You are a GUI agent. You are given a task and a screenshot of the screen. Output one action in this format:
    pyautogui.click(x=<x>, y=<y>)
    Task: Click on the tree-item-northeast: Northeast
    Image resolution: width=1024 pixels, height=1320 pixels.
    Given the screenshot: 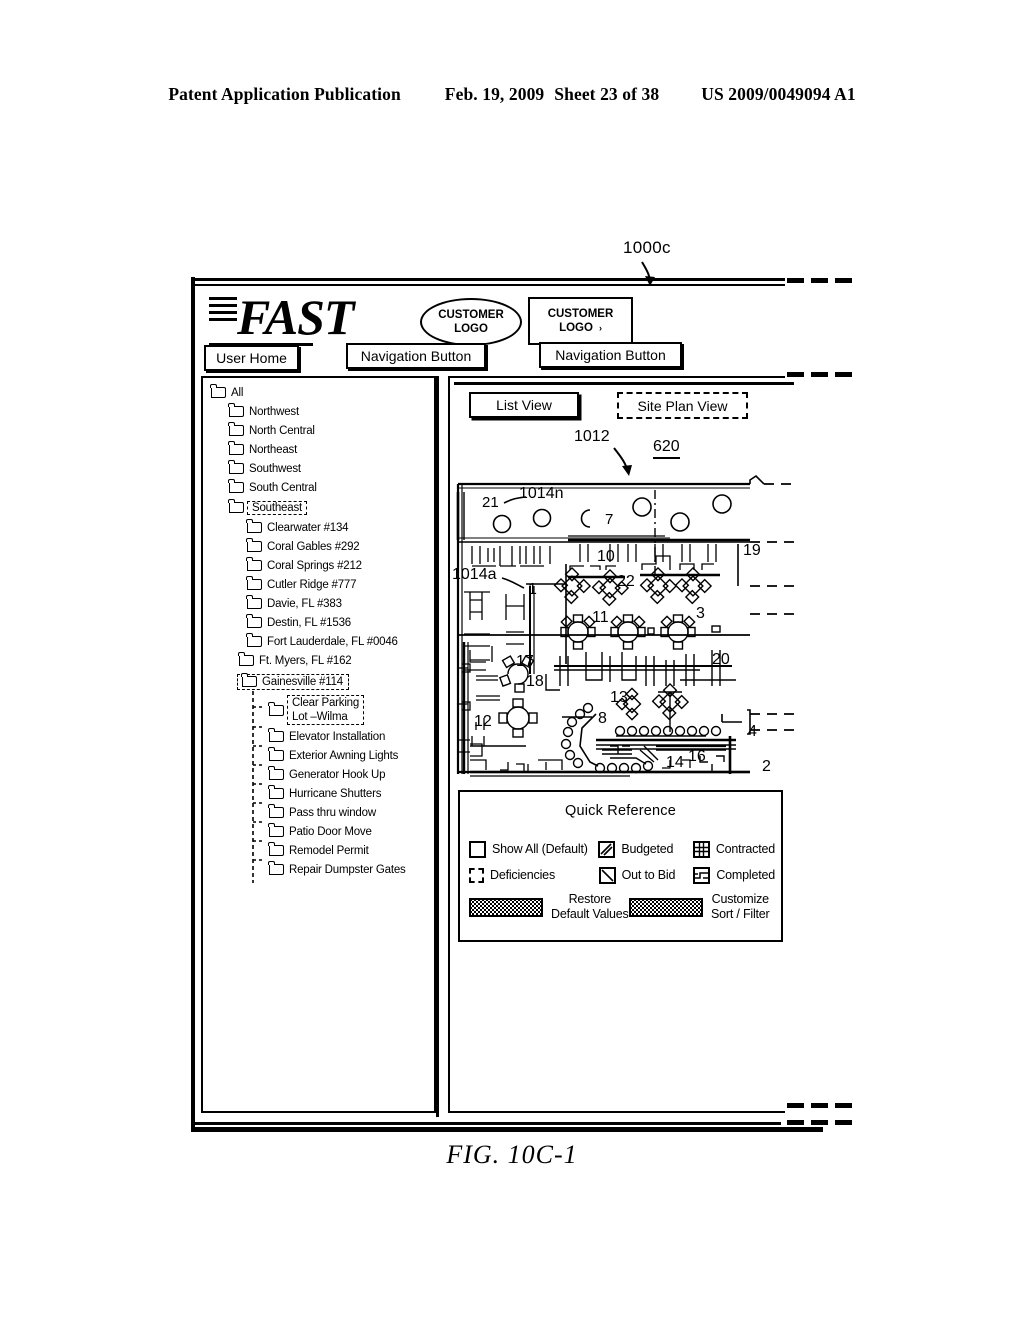 What is the action you would take?
    pyautogui.click(x=323, y=449)
    